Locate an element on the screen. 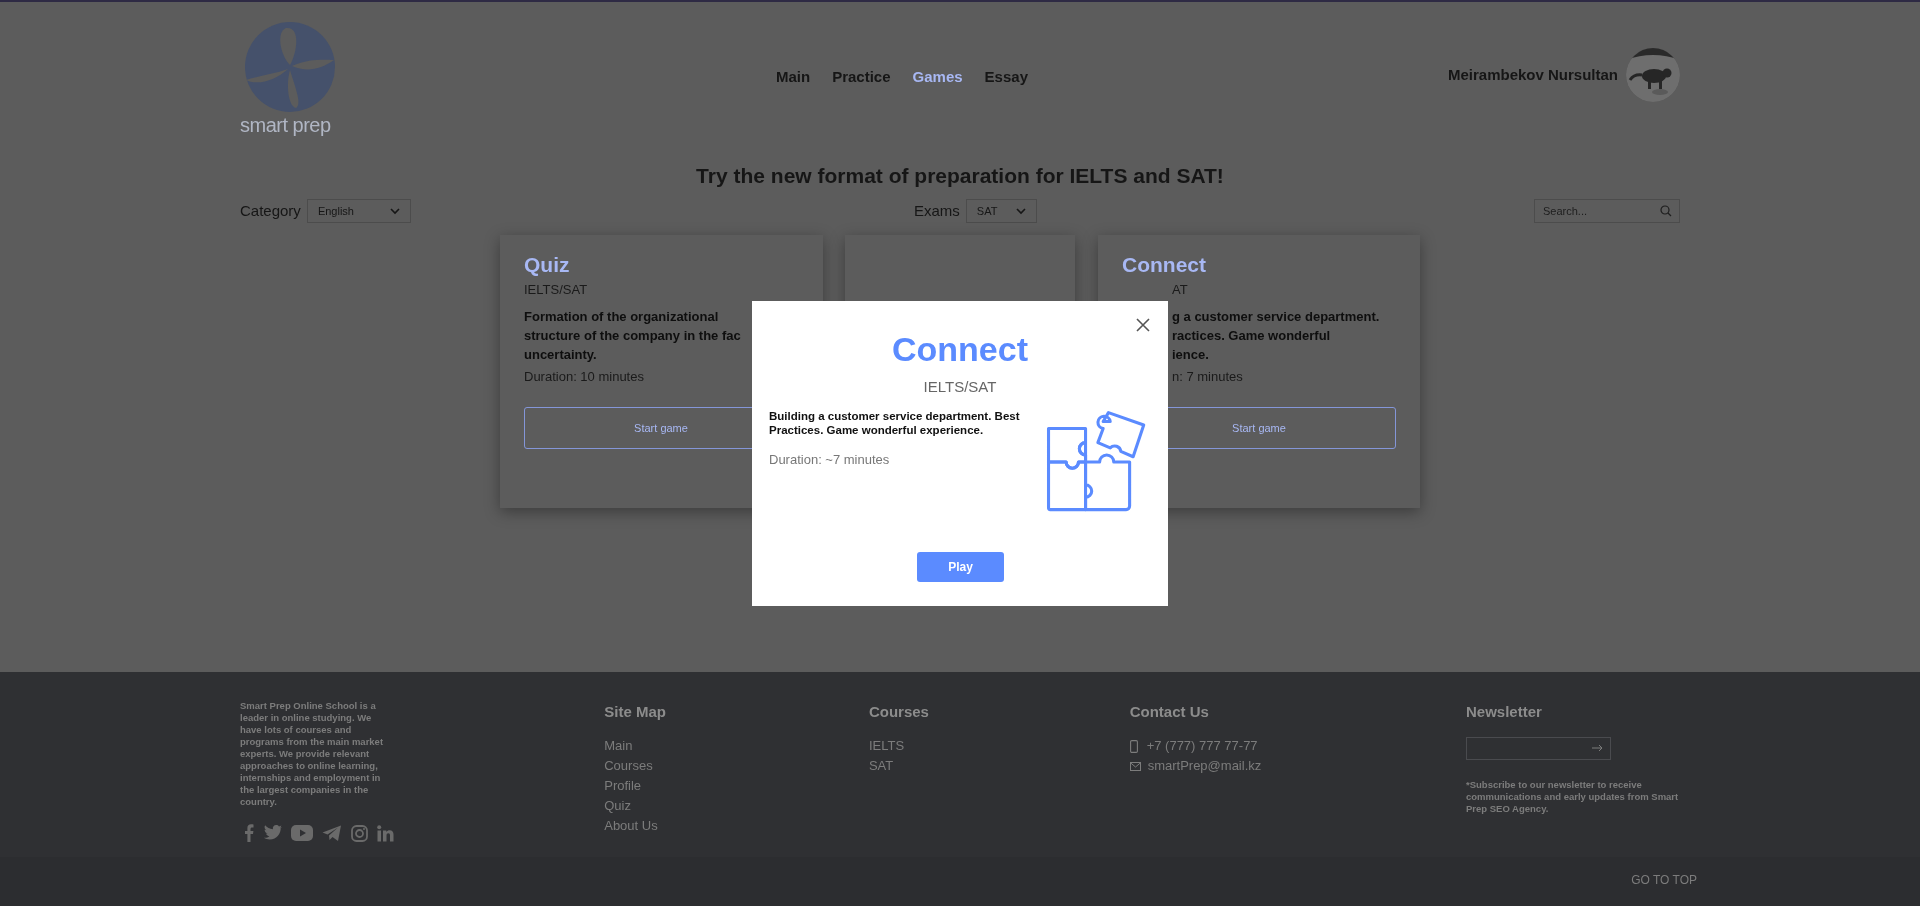 This screenshot has height=906, width=1920. card-duration: Duration: 10 minutes is located at coordinates (584, 376).